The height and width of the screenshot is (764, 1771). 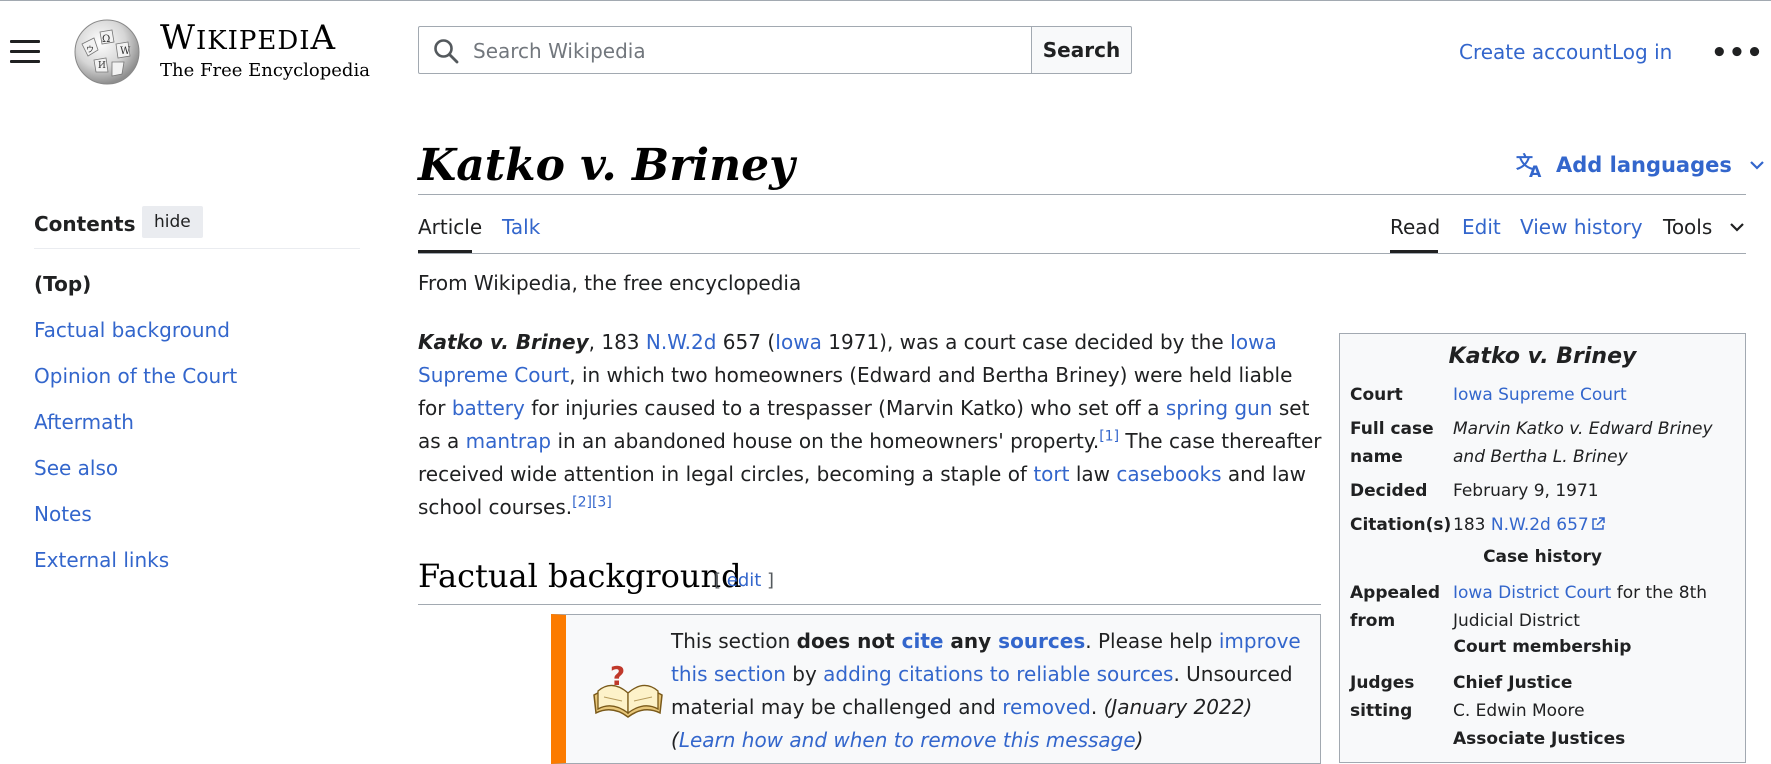 I want to click on tab-edit: Edit, so click(x=1481, y=227).